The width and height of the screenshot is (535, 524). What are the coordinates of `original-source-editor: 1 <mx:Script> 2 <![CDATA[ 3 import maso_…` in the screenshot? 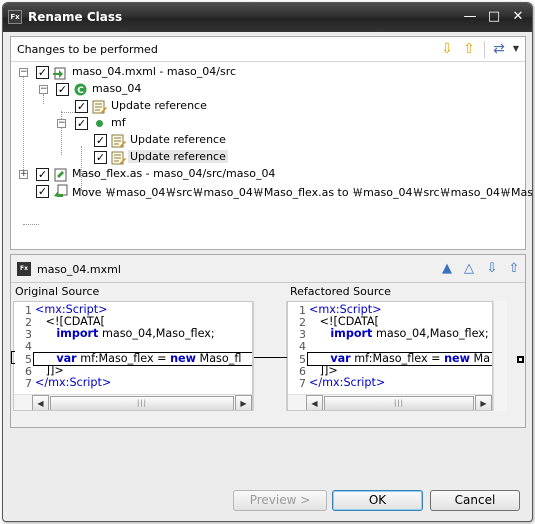 It's located at (133, 356).